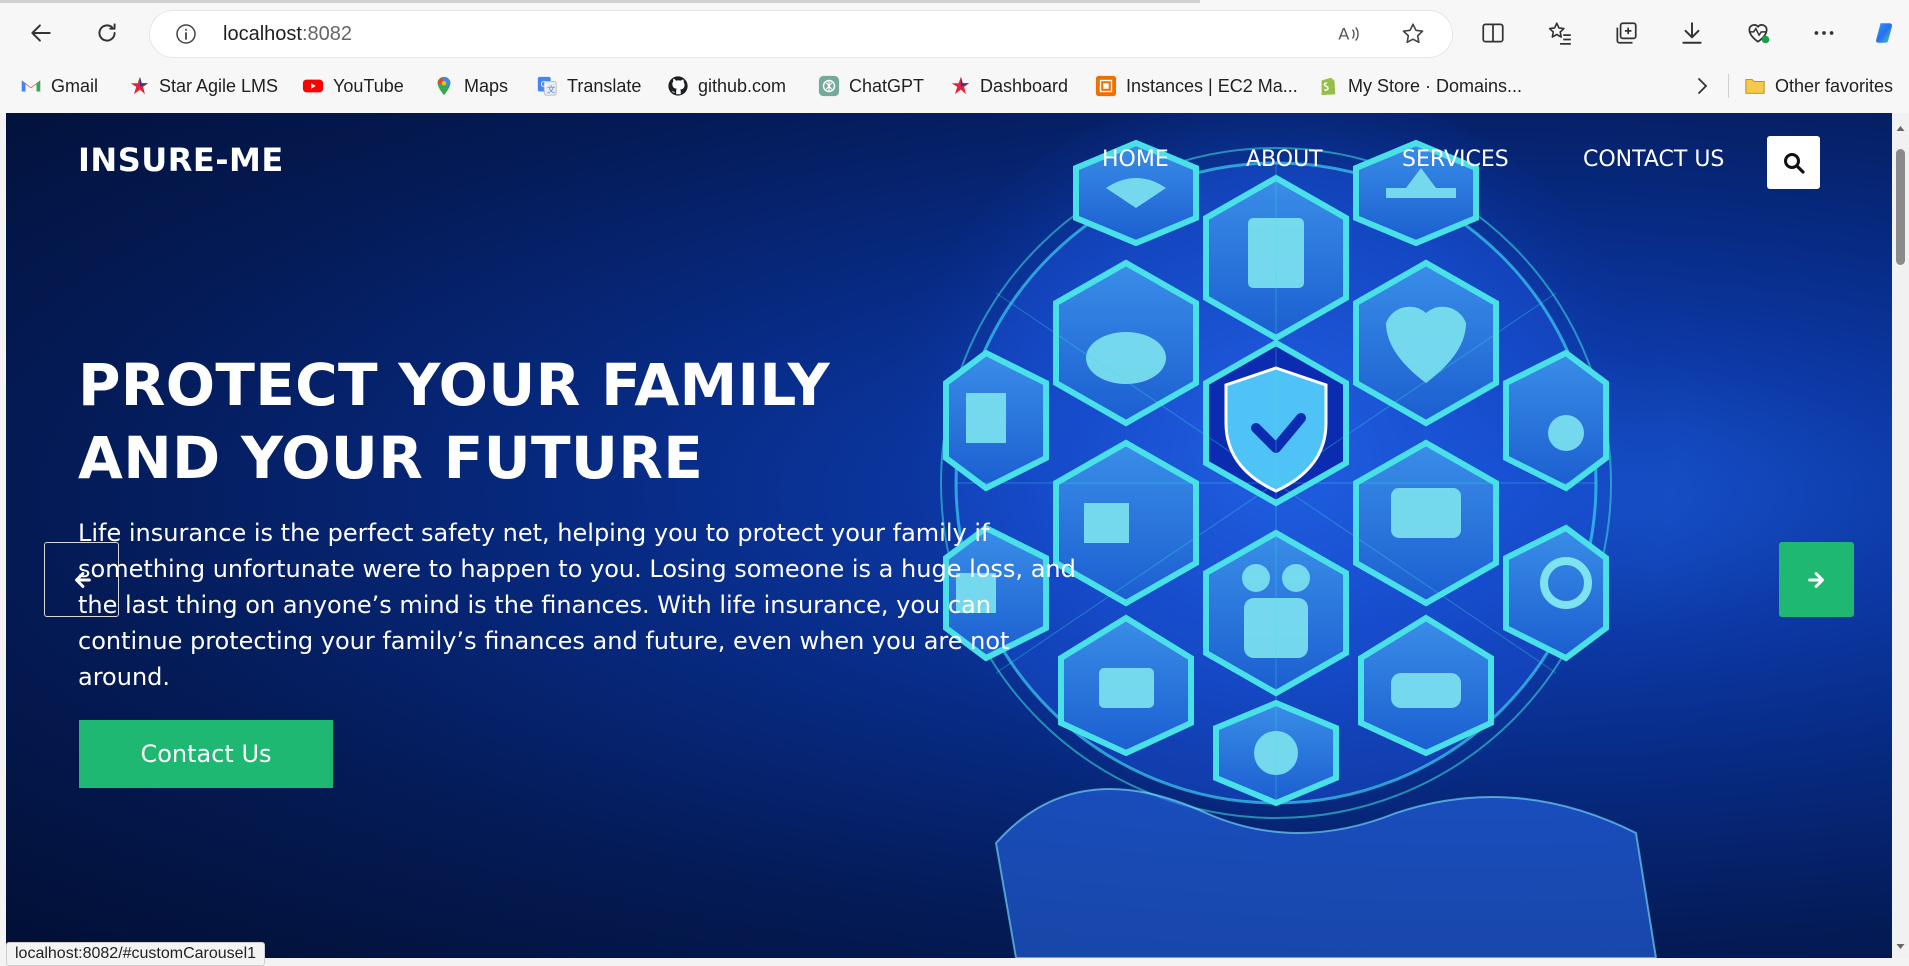 The height and width of the screenshot is (966, 1909). I want to click on bookmark-dashboard: Dashboard, so click(1008, 86).